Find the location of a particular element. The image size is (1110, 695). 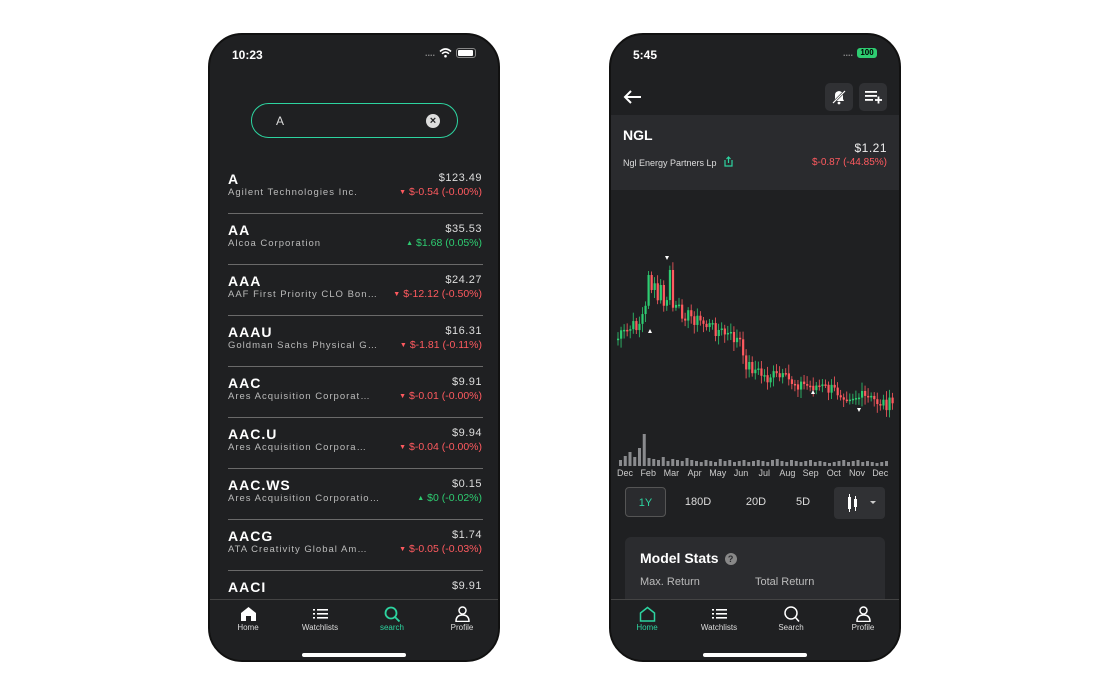

result-symbol: A is located at coordinates (234, 179).